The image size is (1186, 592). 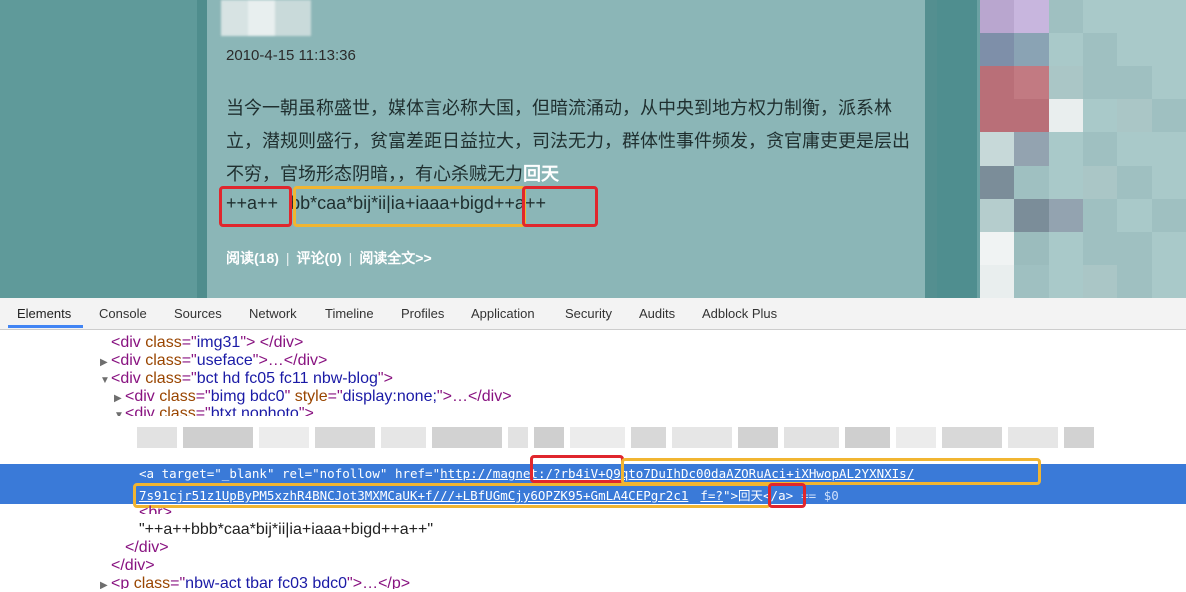 What do you see at coordinates (820, 495) in the screenshot?
I see `console-ref-marker: == $0` at bounding box center [820, 495].